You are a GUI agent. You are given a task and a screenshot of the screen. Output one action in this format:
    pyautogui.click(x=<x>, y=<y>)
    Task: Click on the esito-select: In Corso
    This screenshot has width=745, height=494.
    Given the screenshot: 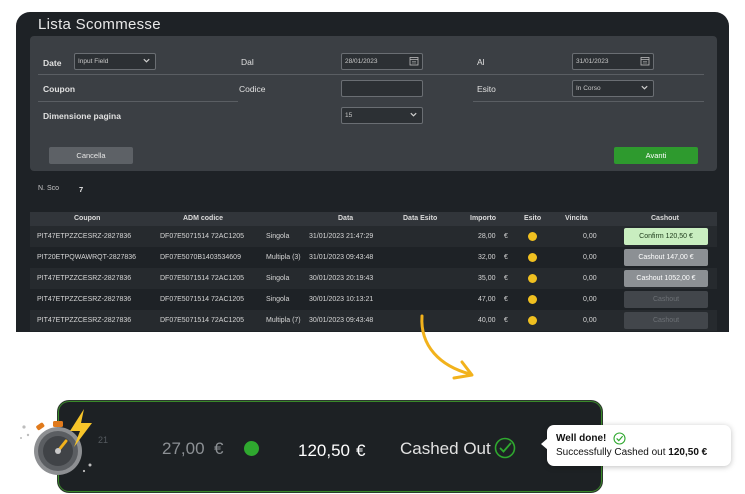 What is the action you would take?
    pyautogui.click(x=613, y=88)
    